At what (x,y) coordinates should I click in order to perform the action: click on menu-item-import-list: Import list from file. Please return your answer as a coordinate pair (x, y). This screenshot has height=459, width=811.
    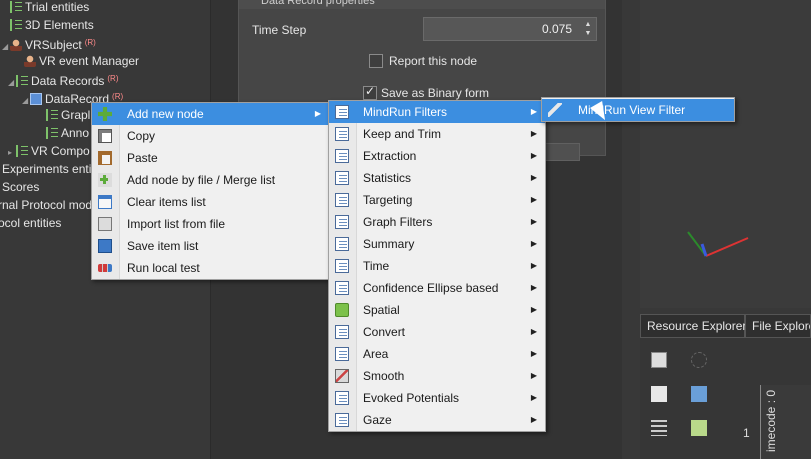
    Looking at the image, I should click on (210, 224).